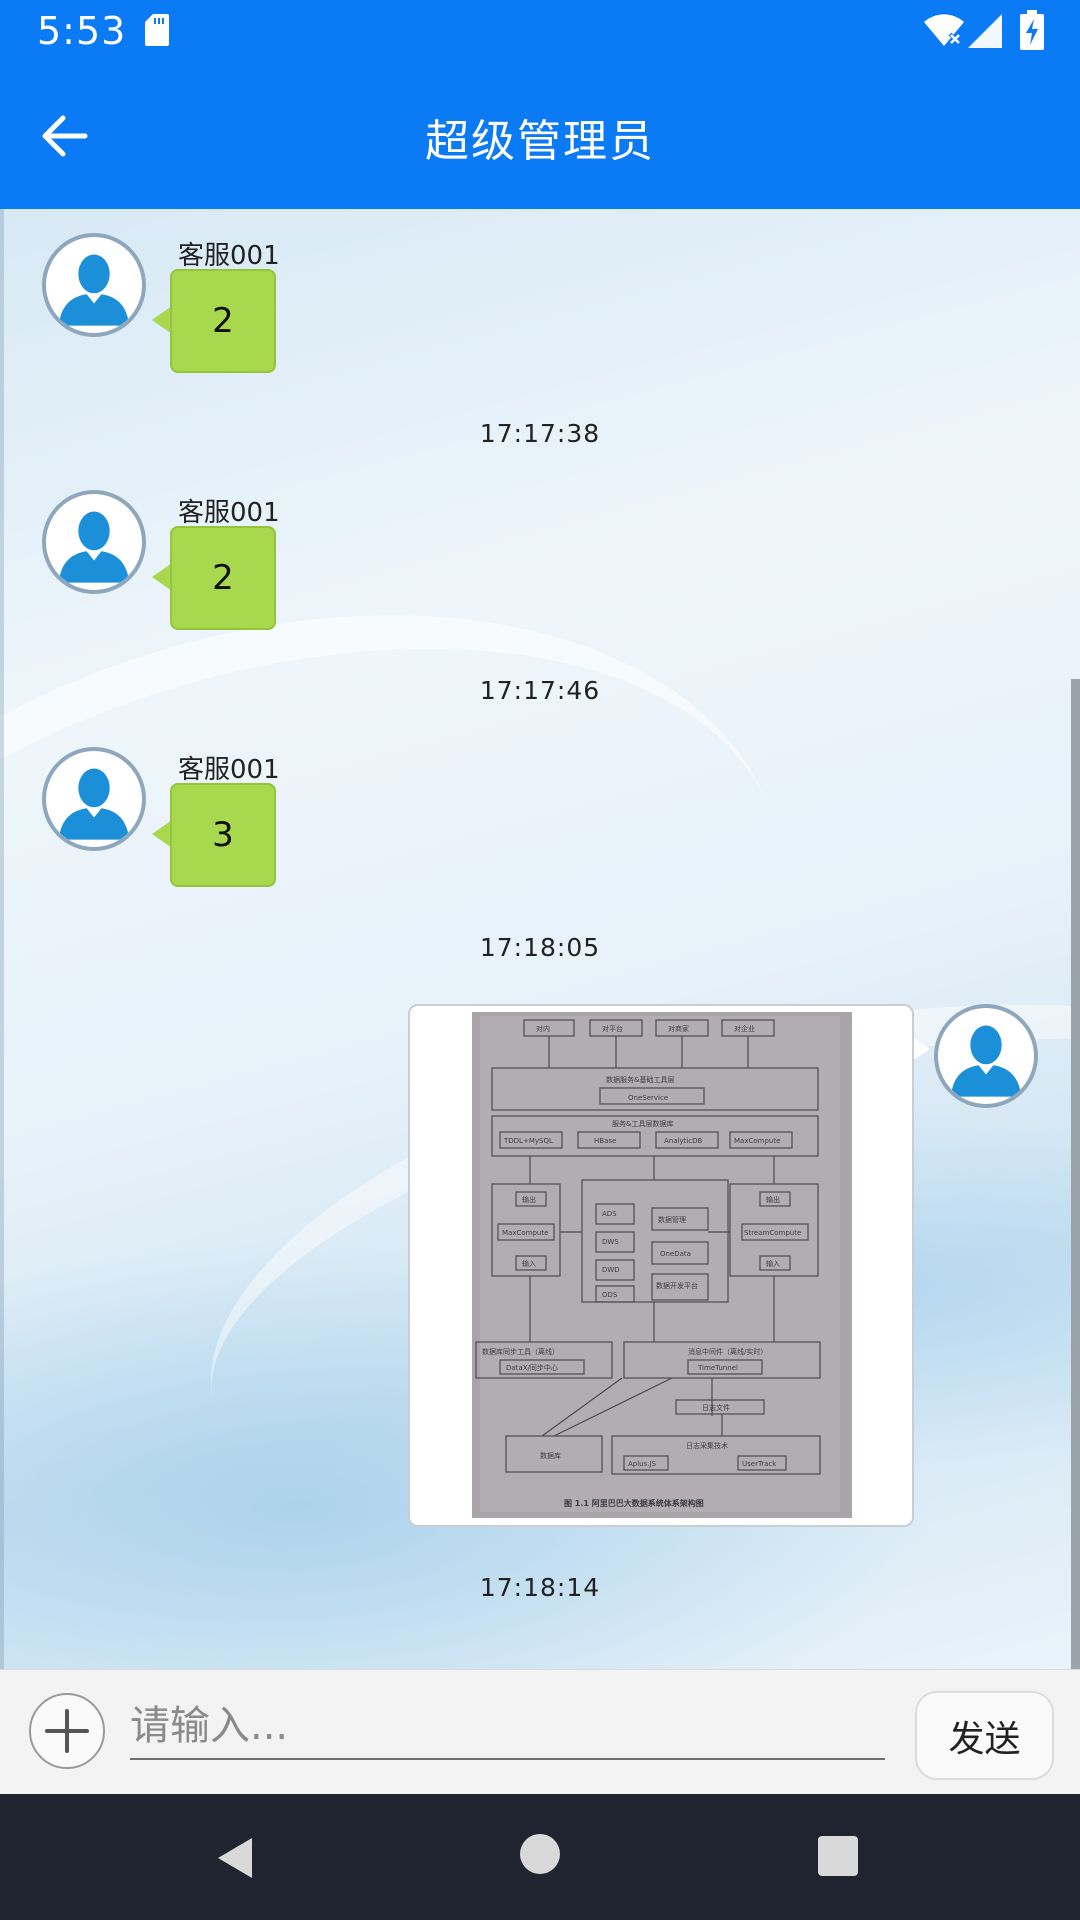 This screenshot has height=1920, width=1080. I want to click on diagram-label: AnalyticDB, so click(683, 1141).